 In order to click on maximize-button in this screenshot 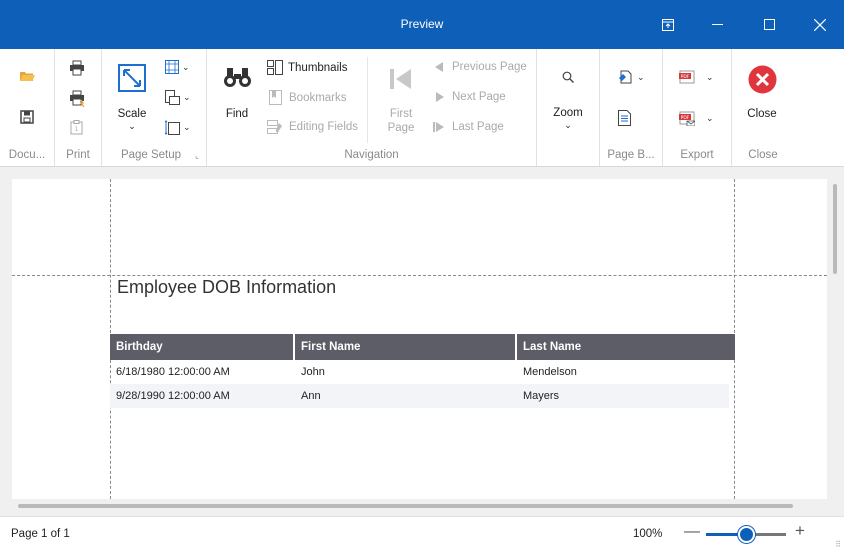, I will do `click(769, 24)`.